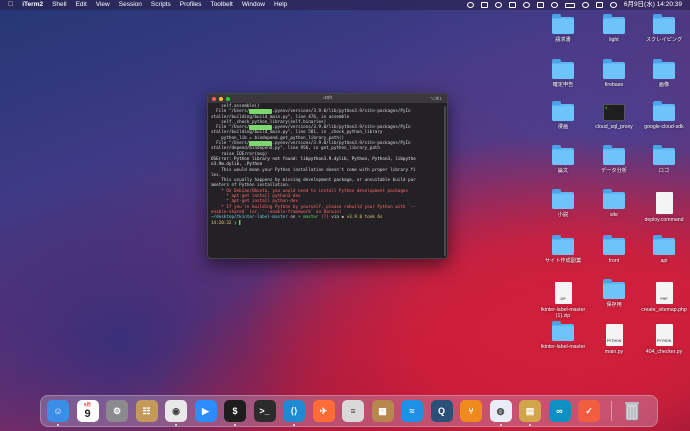 Image resolution: width=690 pixels, height=431 pixels. I want to click on menu-app-name: iTerm2, so click(32, 5).